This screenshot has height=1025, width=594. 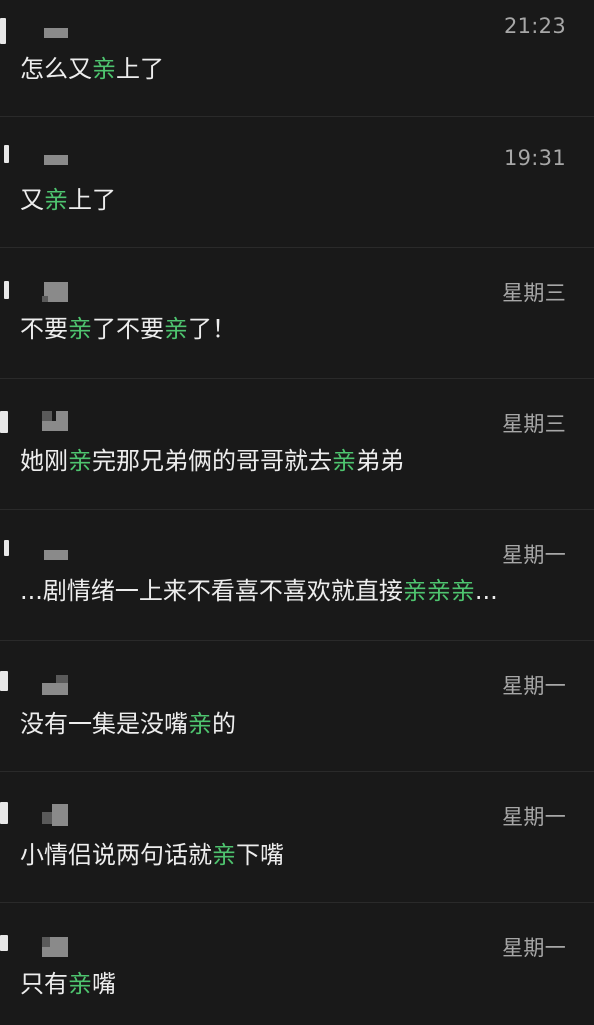 I want to click on result-item: 星期三 不要亲了不要亲了！, so click(x=297, y=313).